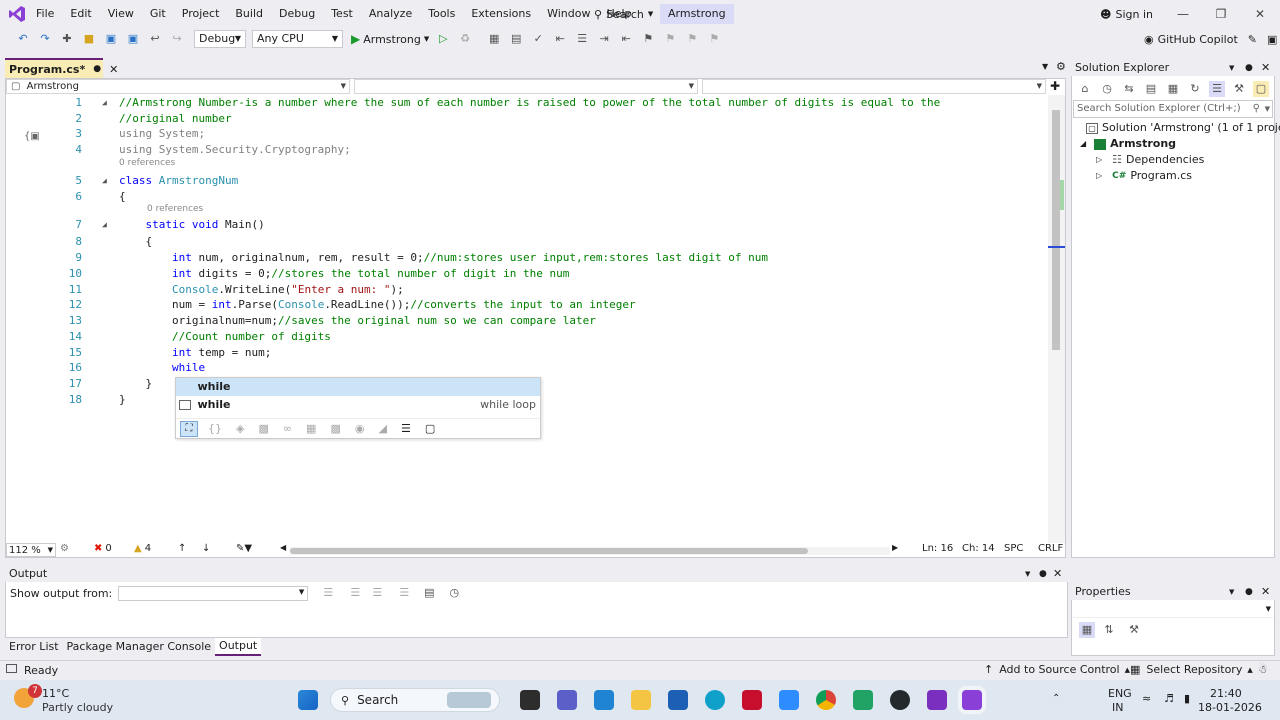 The image size is (1280, 720). Describe the element at coordinates (201, 14) in the screenshot. I see `menu-project: Project` at that location.